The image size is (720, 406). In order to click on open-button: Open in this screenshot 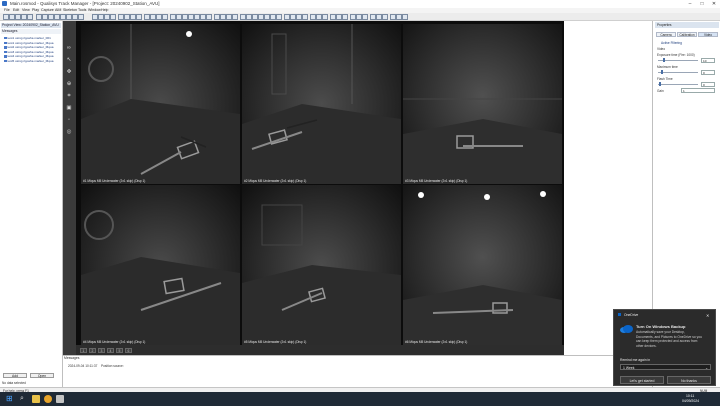, I will do `click(42, 375)`.